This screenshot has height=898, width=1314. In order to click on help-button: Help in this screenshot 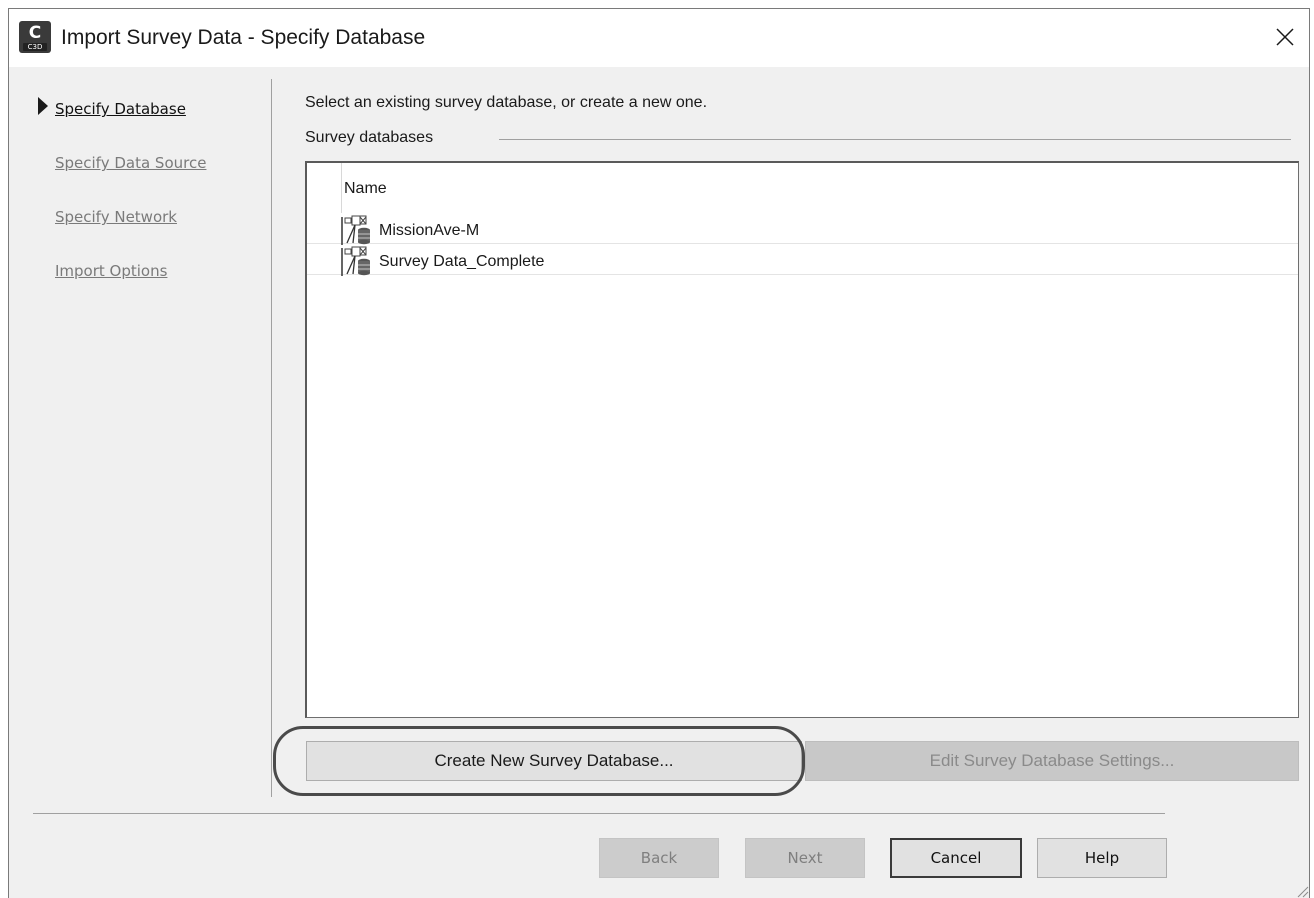, I will do `click(1102, 858)`.